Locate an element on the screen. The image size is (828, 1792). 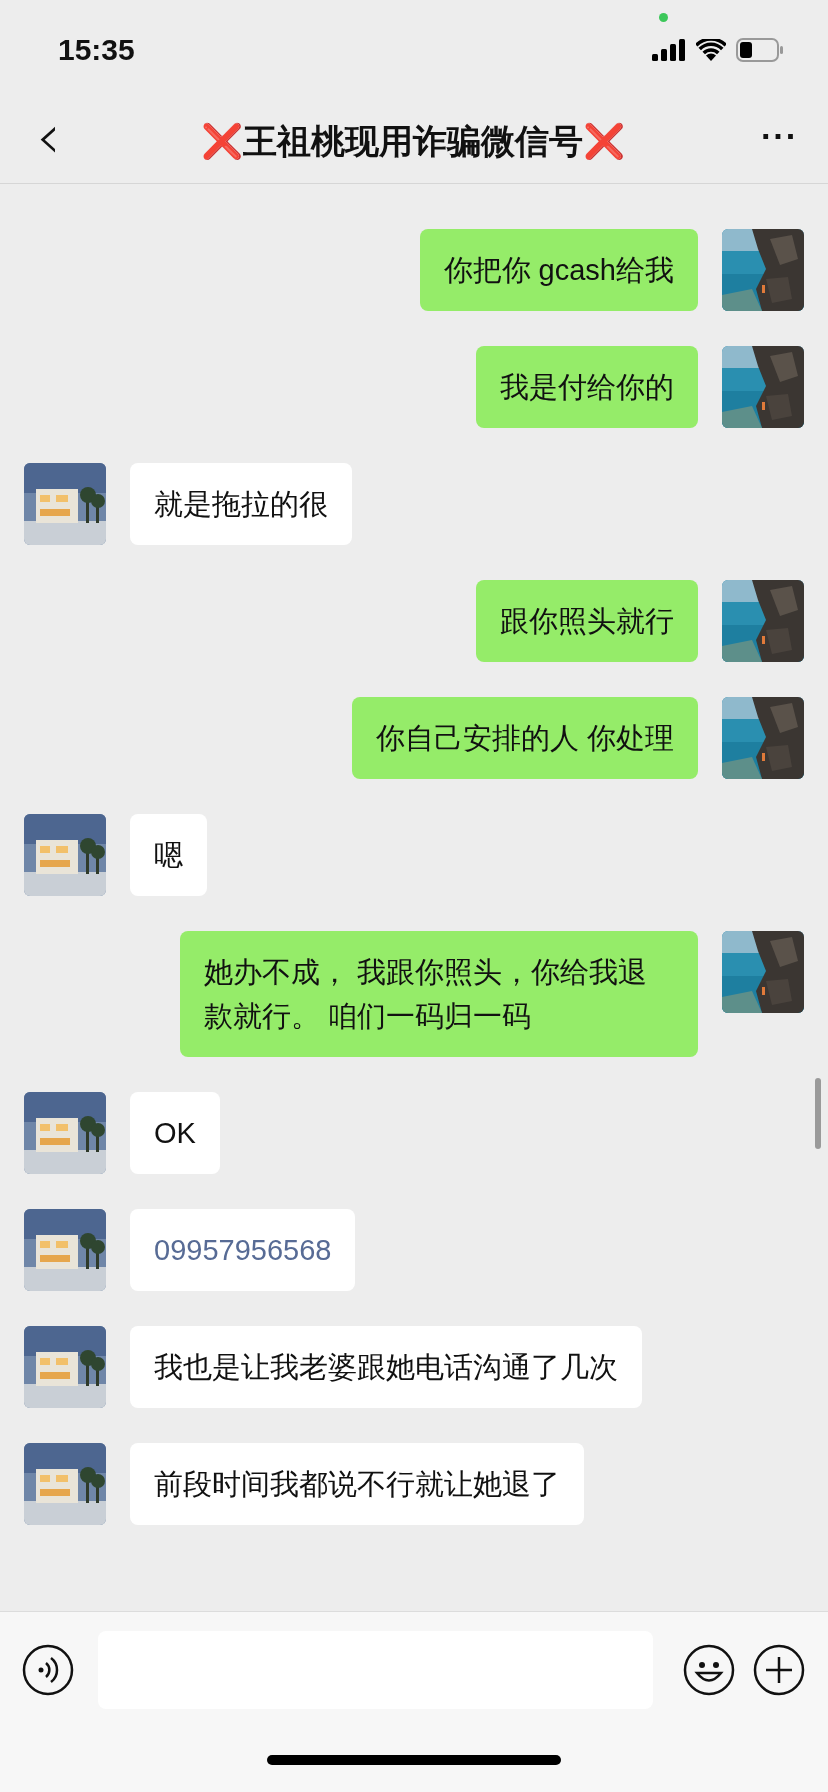
camera-indicator-icon is located at coordinates (663, 17).